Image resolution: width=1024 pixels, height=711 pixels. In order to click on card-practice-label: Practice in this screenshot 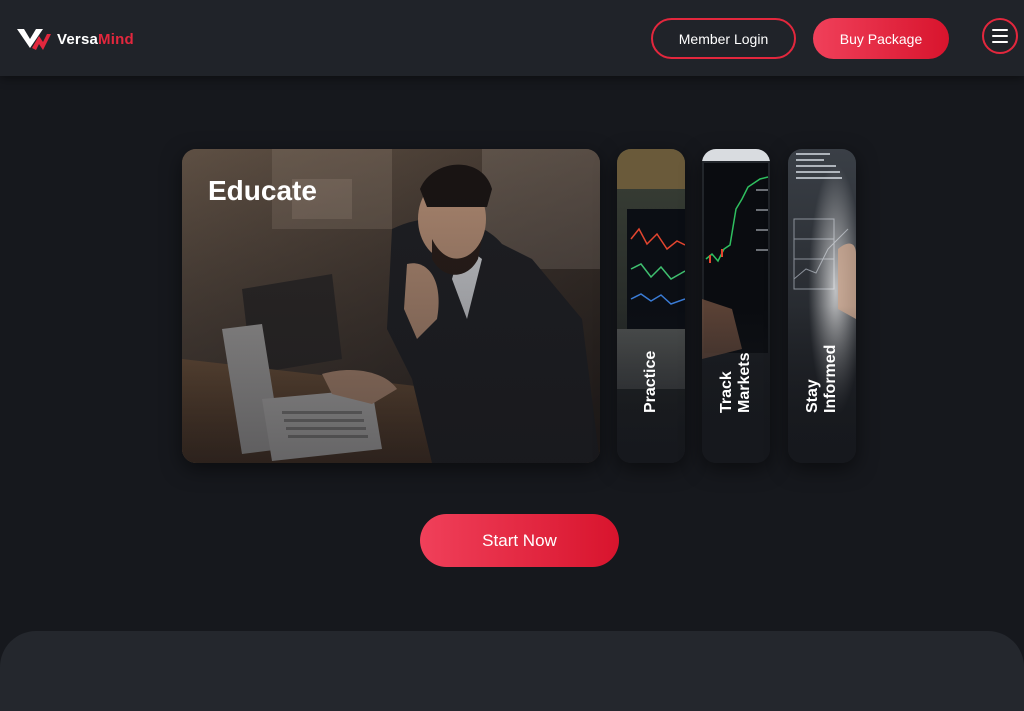, I will do `click(651, 362)`.